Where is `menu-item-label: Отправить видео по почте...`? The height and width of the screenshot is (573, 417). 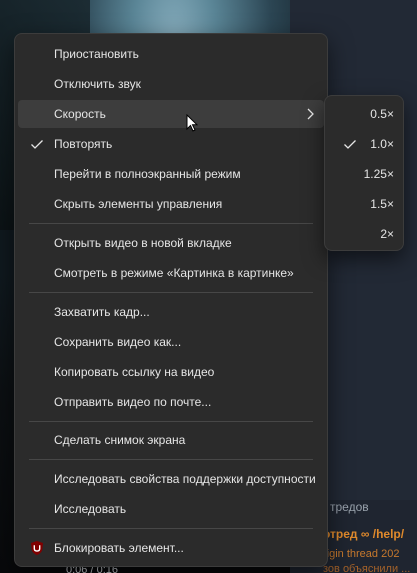 menu-item-label: Отправить видео по почте... is located at coordinates (133, 402).